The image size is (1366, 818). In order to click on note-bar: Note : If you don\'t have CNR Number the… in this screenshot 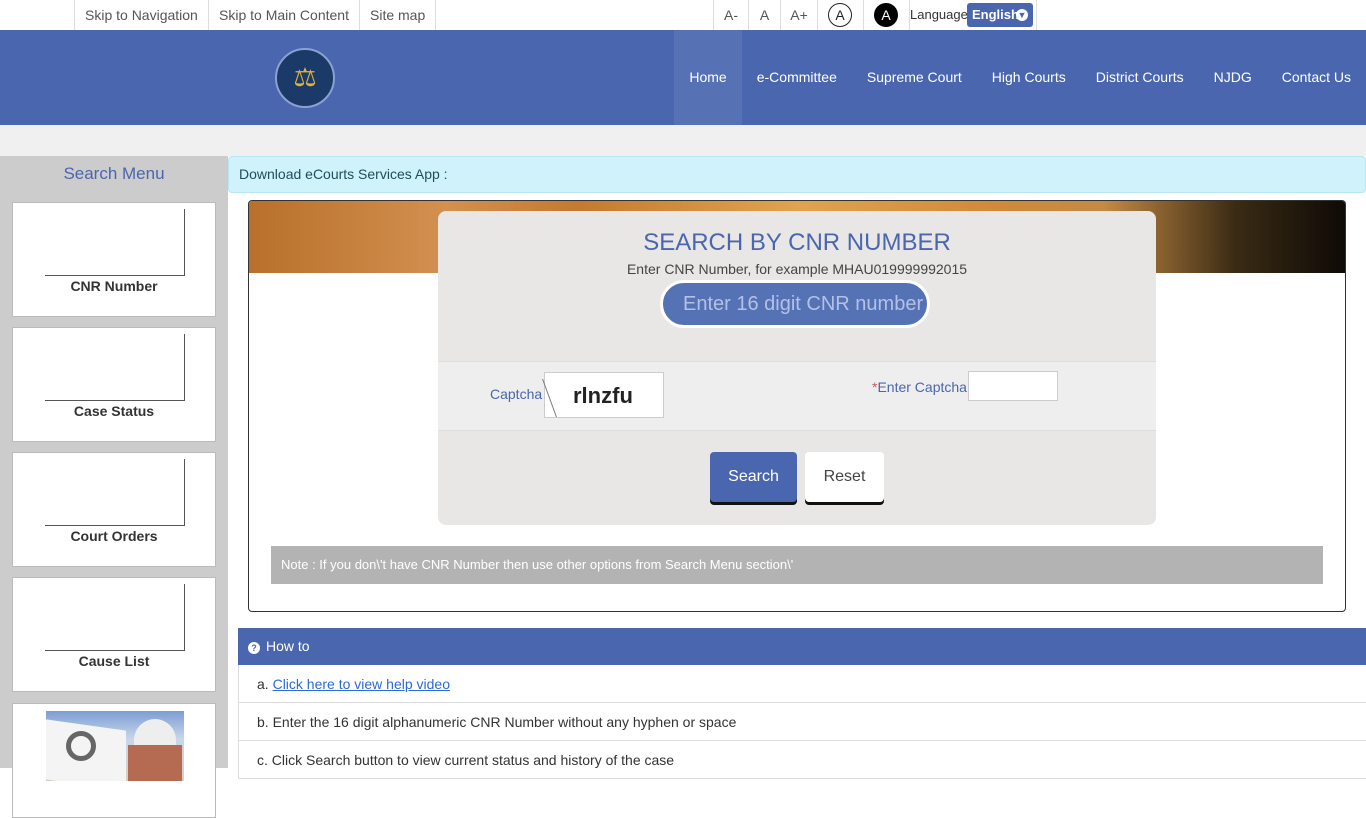, I will do `click(797, 565)`.